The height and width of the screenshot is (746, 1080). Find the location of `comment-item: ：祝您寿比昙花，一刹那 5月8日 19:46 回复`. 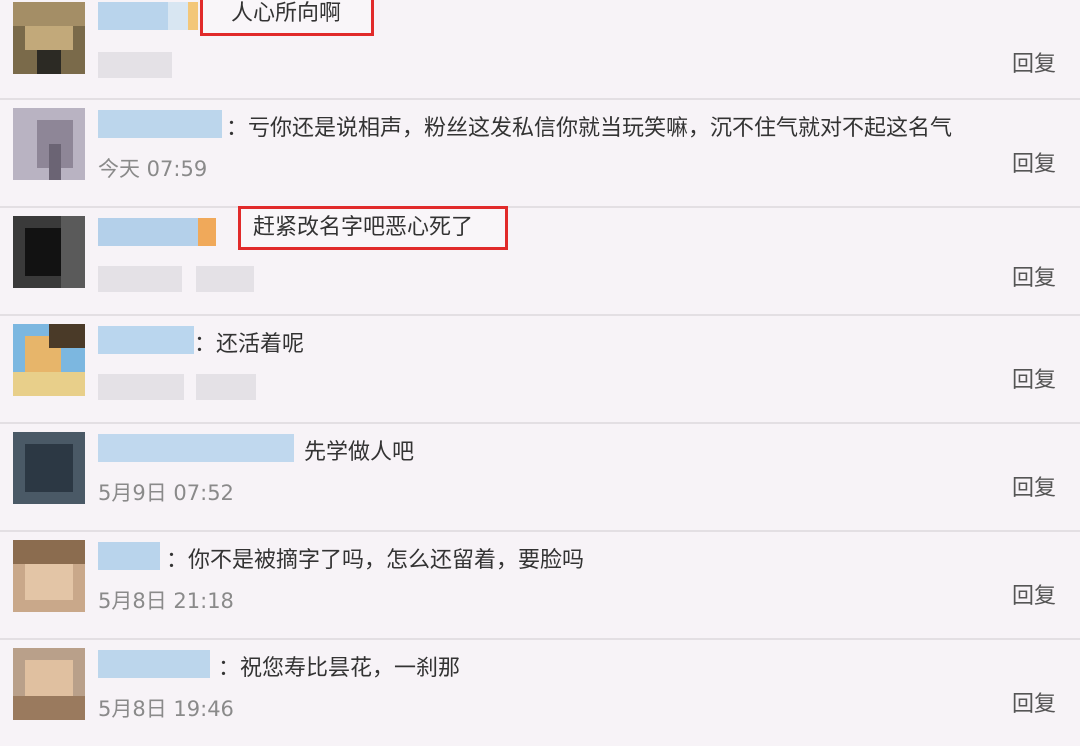

comment-item: ：祝您寿比昙花，一刹那 5月8日 19:46 回复 is located at coordinates (540, 692).